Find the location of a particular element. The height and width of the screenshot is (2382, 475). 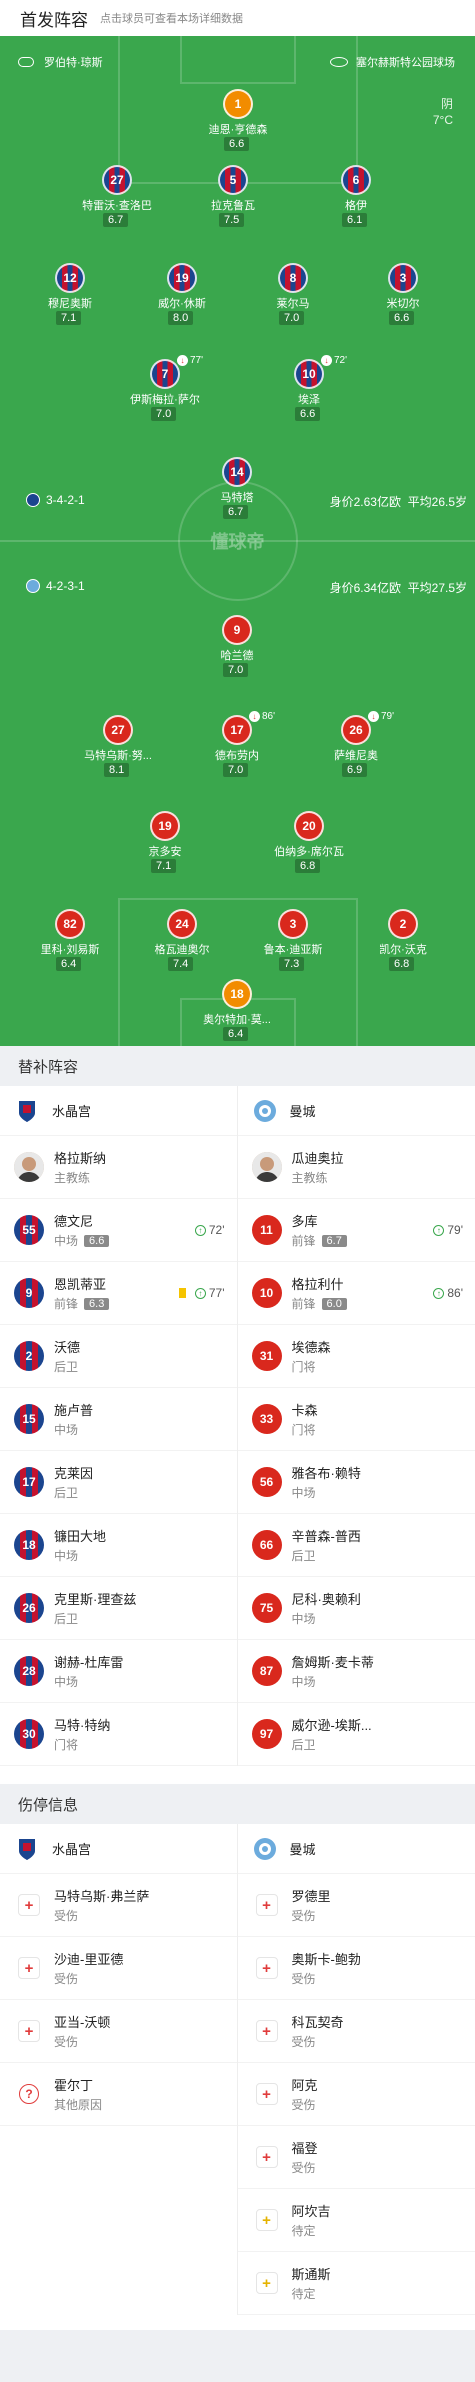

away-team-row: 曼城 is located at coordinates (356, 1111).